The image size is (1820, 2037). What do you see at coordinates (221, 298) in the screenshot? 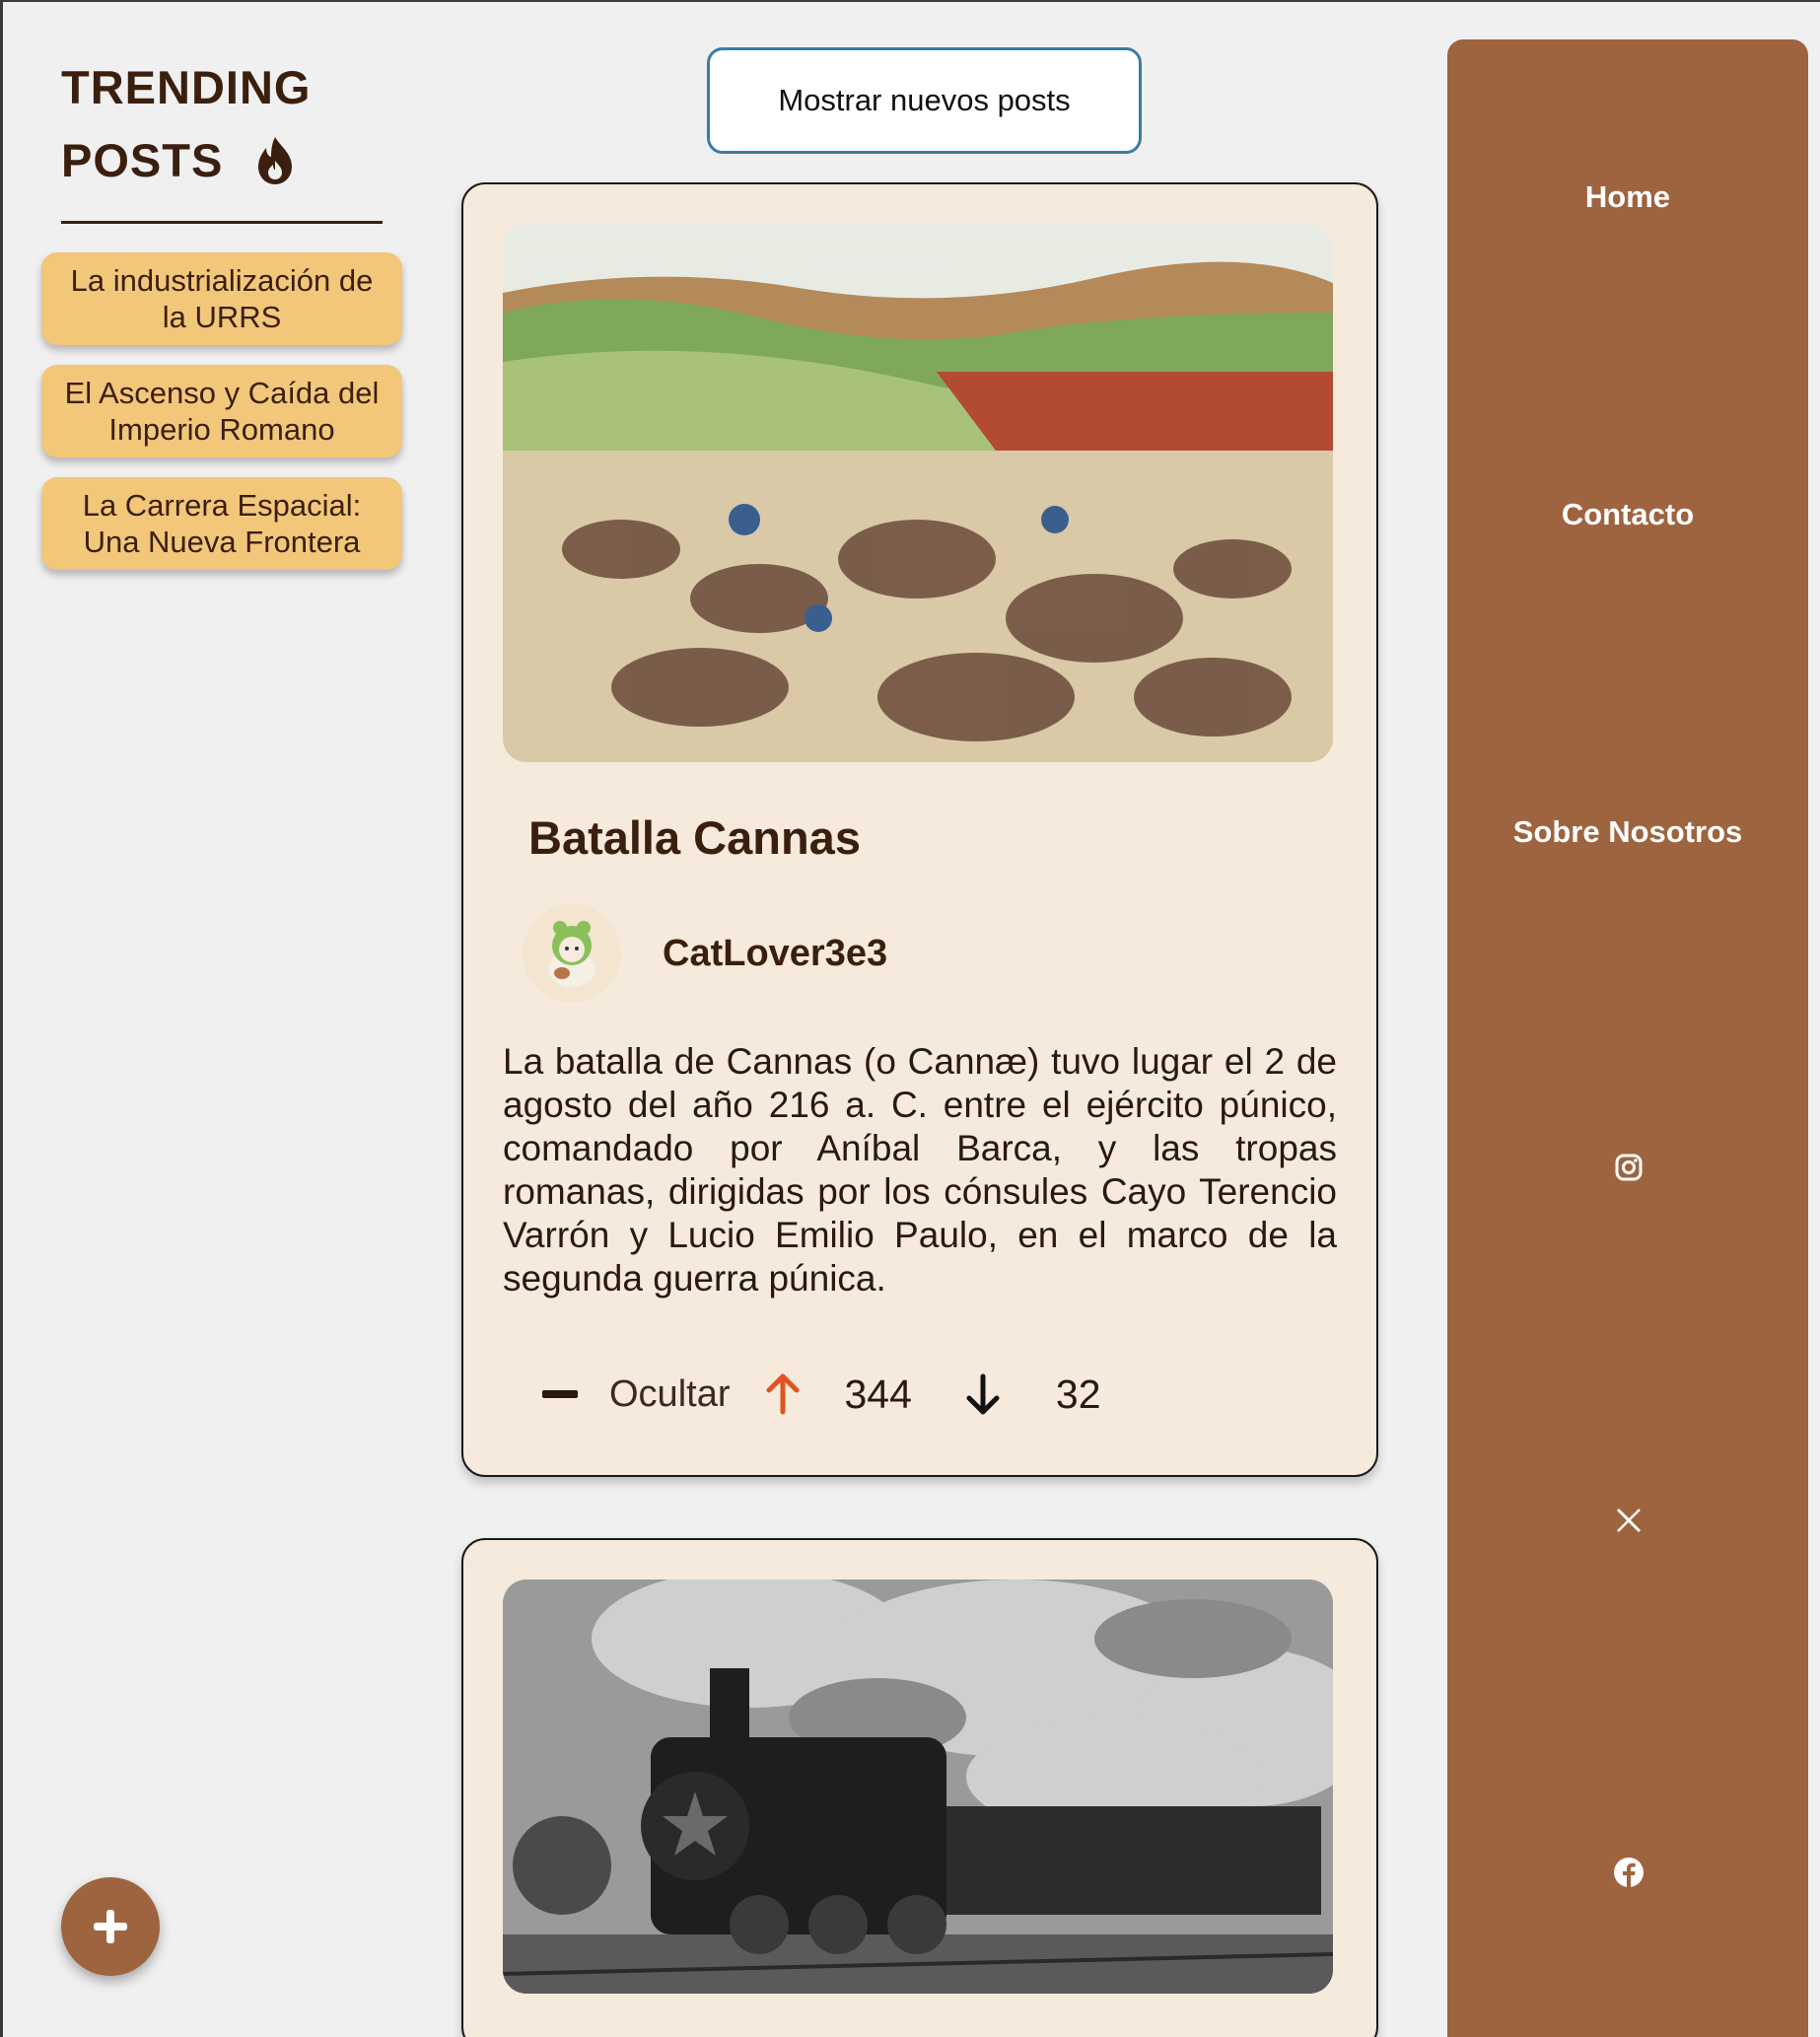
I see `trending-item: La industrialización de la URRS` at bounding box center [221, 298].